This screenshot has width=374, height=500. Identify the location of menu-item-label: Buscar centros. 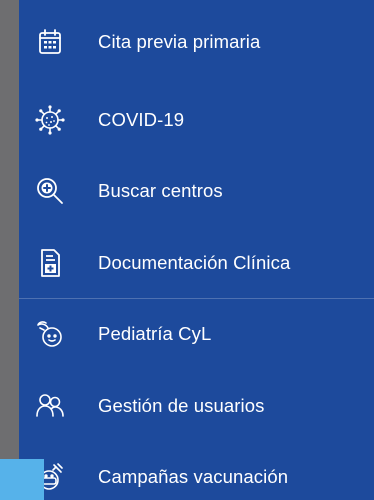
(160, 191).